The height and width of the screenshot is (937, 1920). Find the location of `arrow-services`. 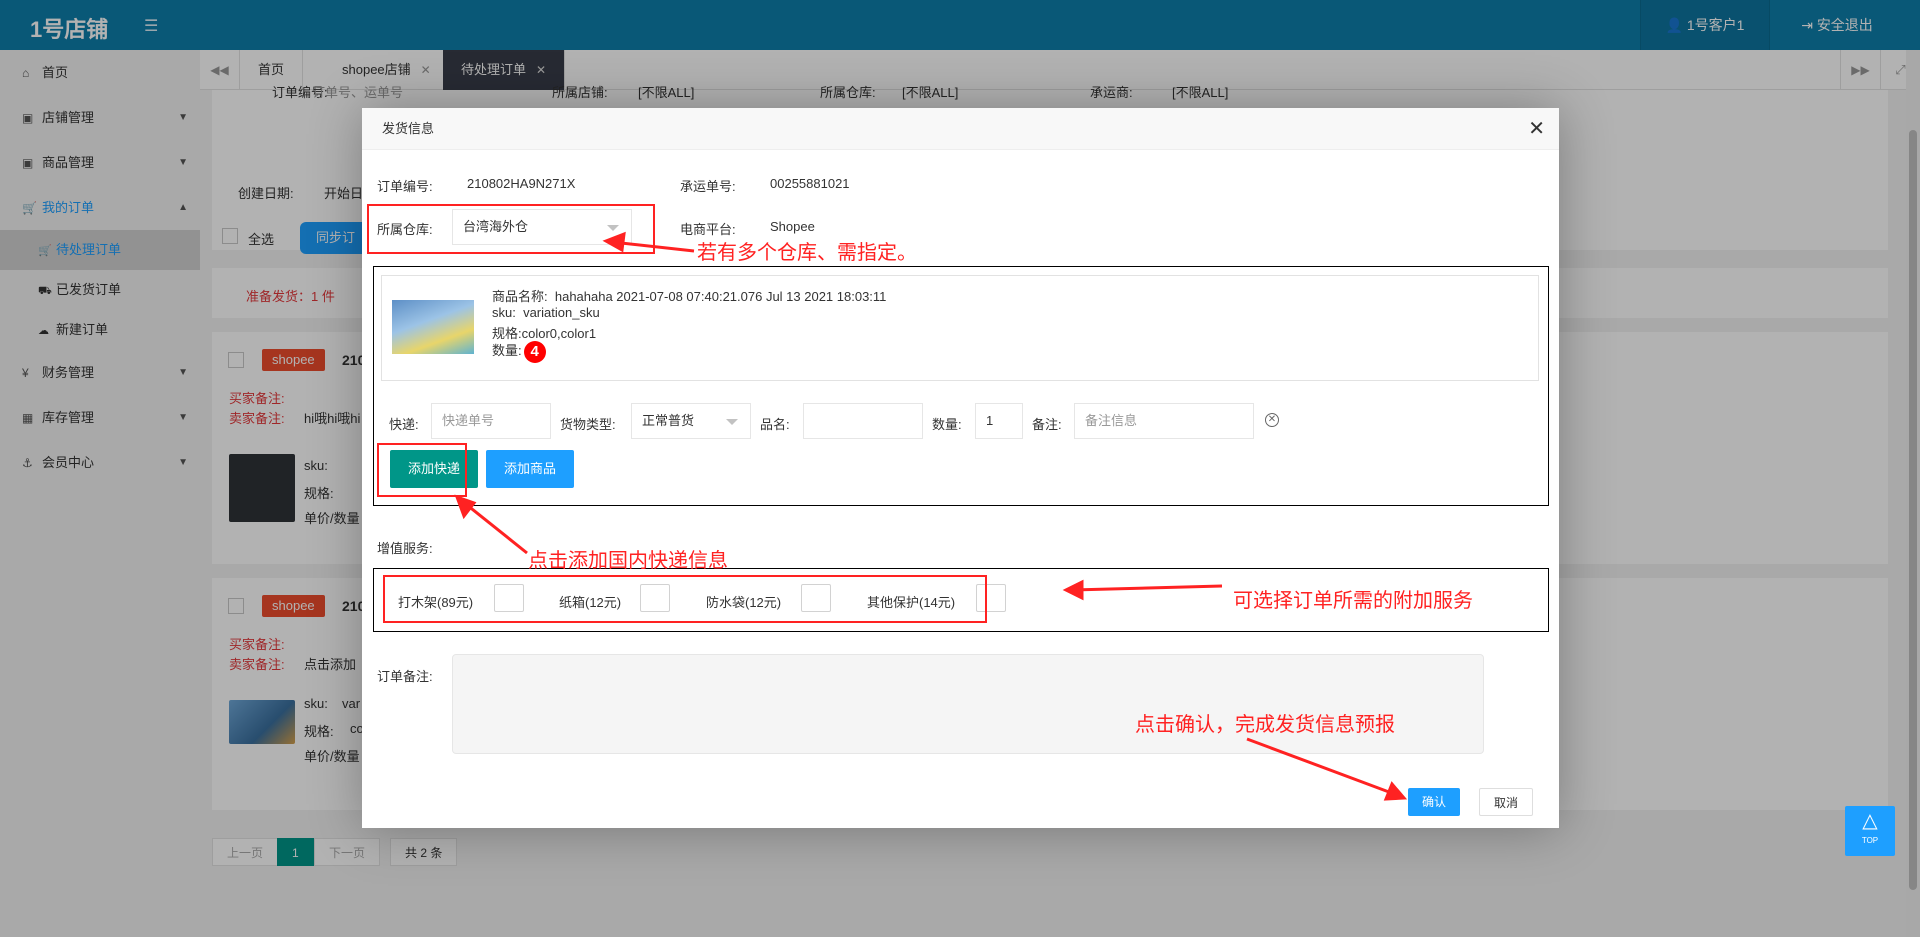

arrow-services is located at coordinates (1147, 588).